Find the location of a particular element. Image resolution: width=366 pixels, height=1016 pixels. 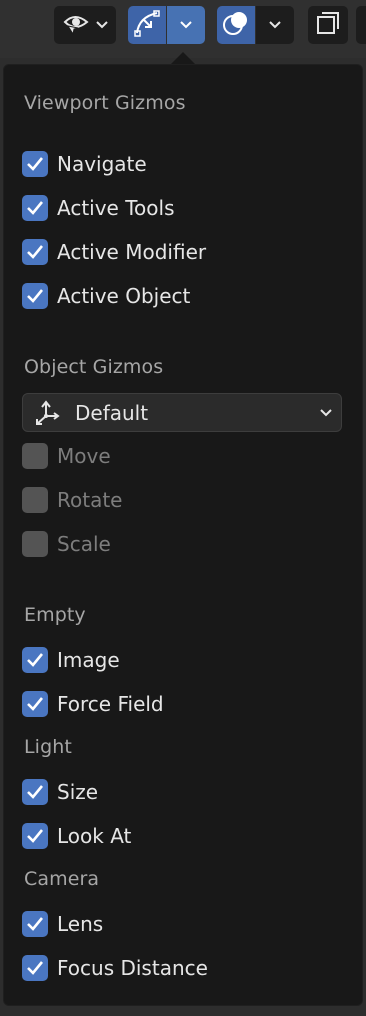

gizmo-curve-icon is located at coordinates (147, 25).